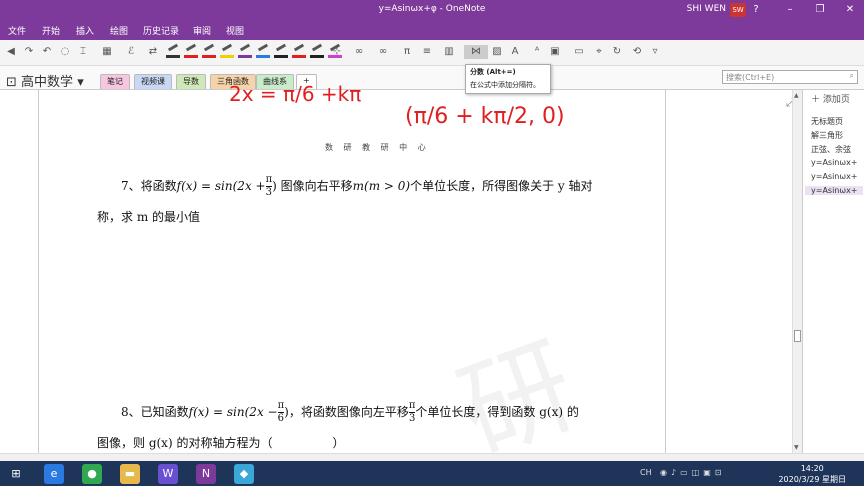 The width and height of the screenshot is (864, 486). I want to click on search-icon: ⌕, so click(852, 76).